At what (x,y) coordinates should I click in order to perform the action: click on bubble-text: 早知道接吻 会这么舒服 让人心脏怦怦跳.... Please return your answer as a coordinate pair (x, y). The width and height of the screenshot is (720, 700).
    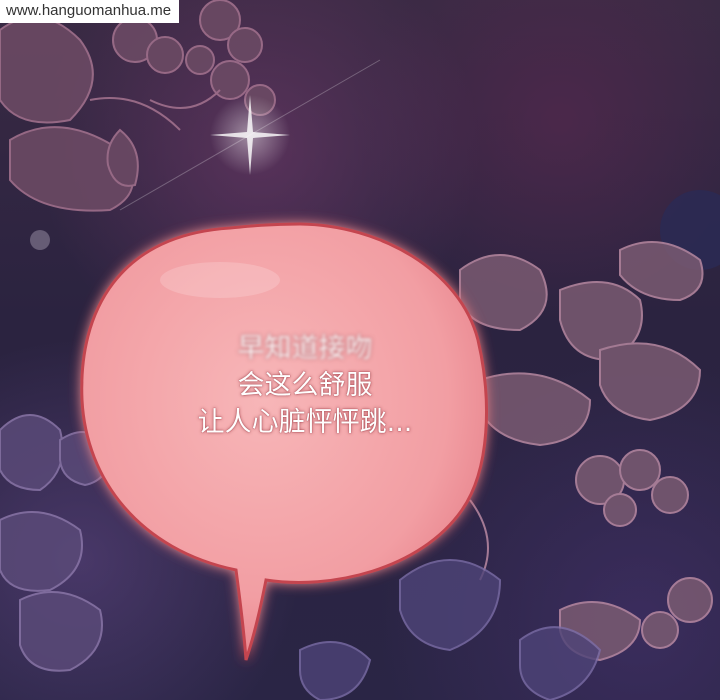
    Looking at the image, I should click on (305, 385).